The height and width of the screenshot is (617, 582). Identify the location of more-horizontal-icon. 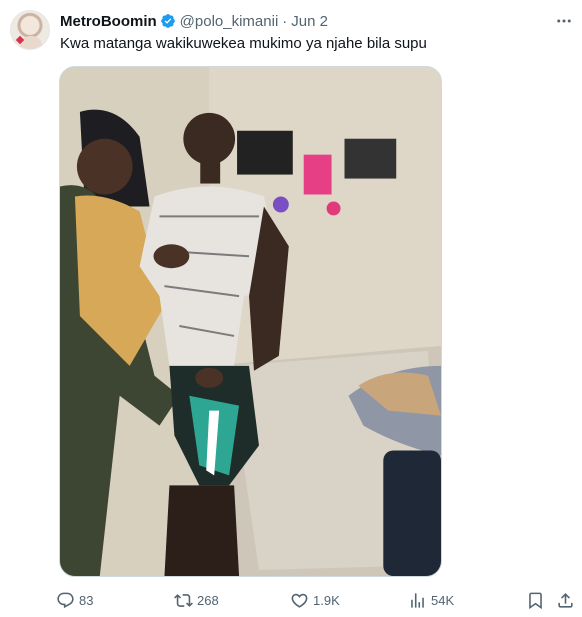
(564, 21).